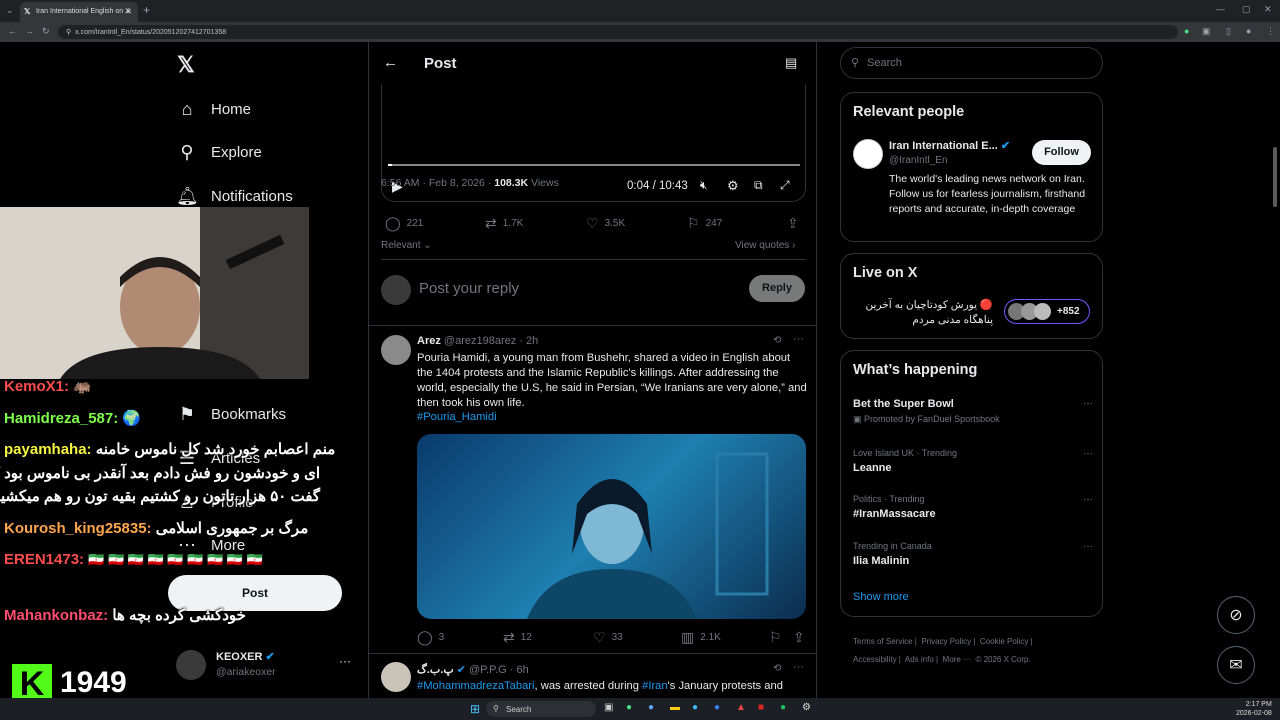 This screenshot has width=1280, height=720. What do you see at coordinates (875, 659) in the screenshot?
I see `footer-link: Accessibility` at bounding box center [875, 659].